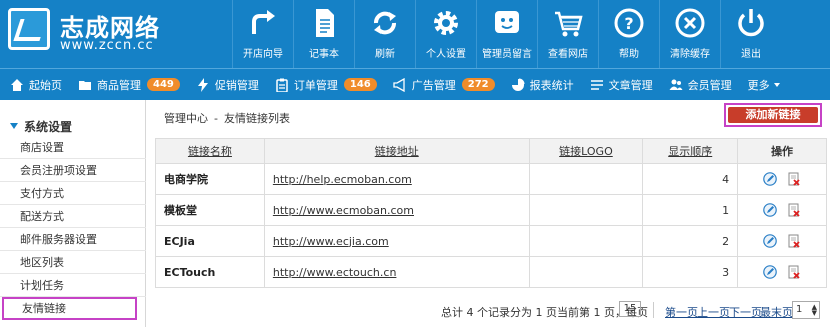 Image resolution: width=830 pixels, height=327 pixels. Describe the element at coordinates (210, 210) in the screenshot. I see `link-name: 模板堂` at that location.